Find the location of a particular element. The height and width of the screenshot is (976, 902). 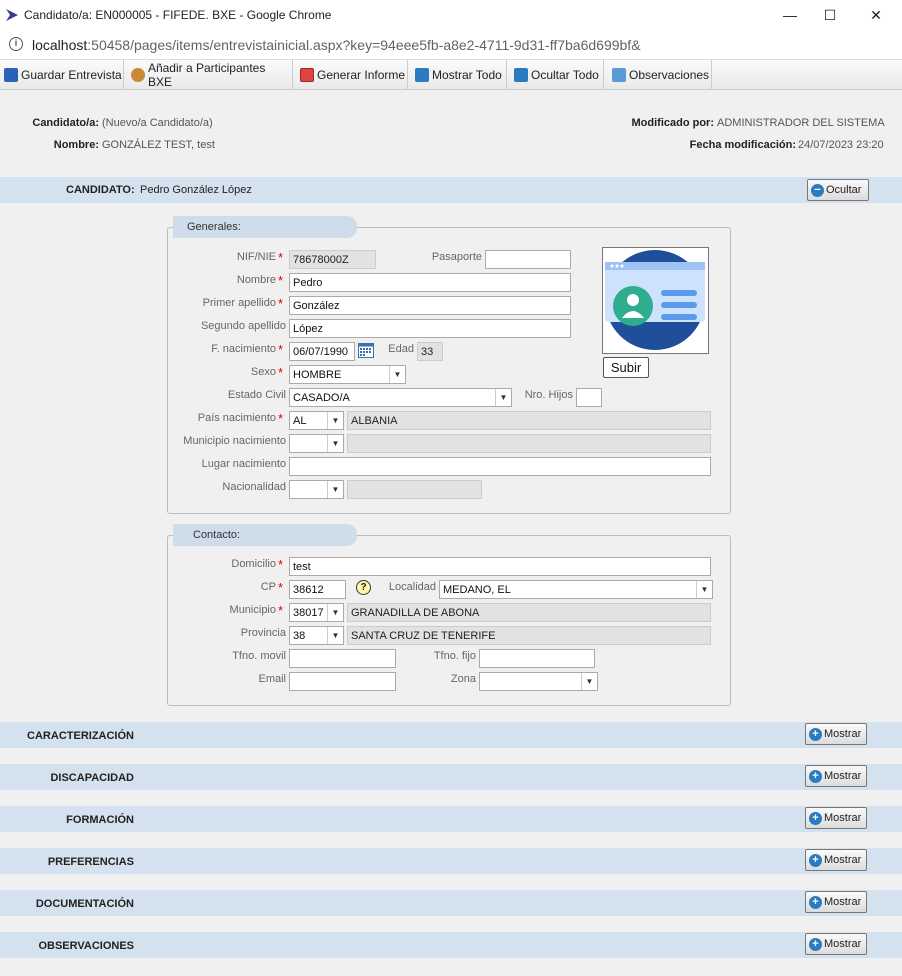

upload-photo-button: Subir is located at coordinates (626, 367).